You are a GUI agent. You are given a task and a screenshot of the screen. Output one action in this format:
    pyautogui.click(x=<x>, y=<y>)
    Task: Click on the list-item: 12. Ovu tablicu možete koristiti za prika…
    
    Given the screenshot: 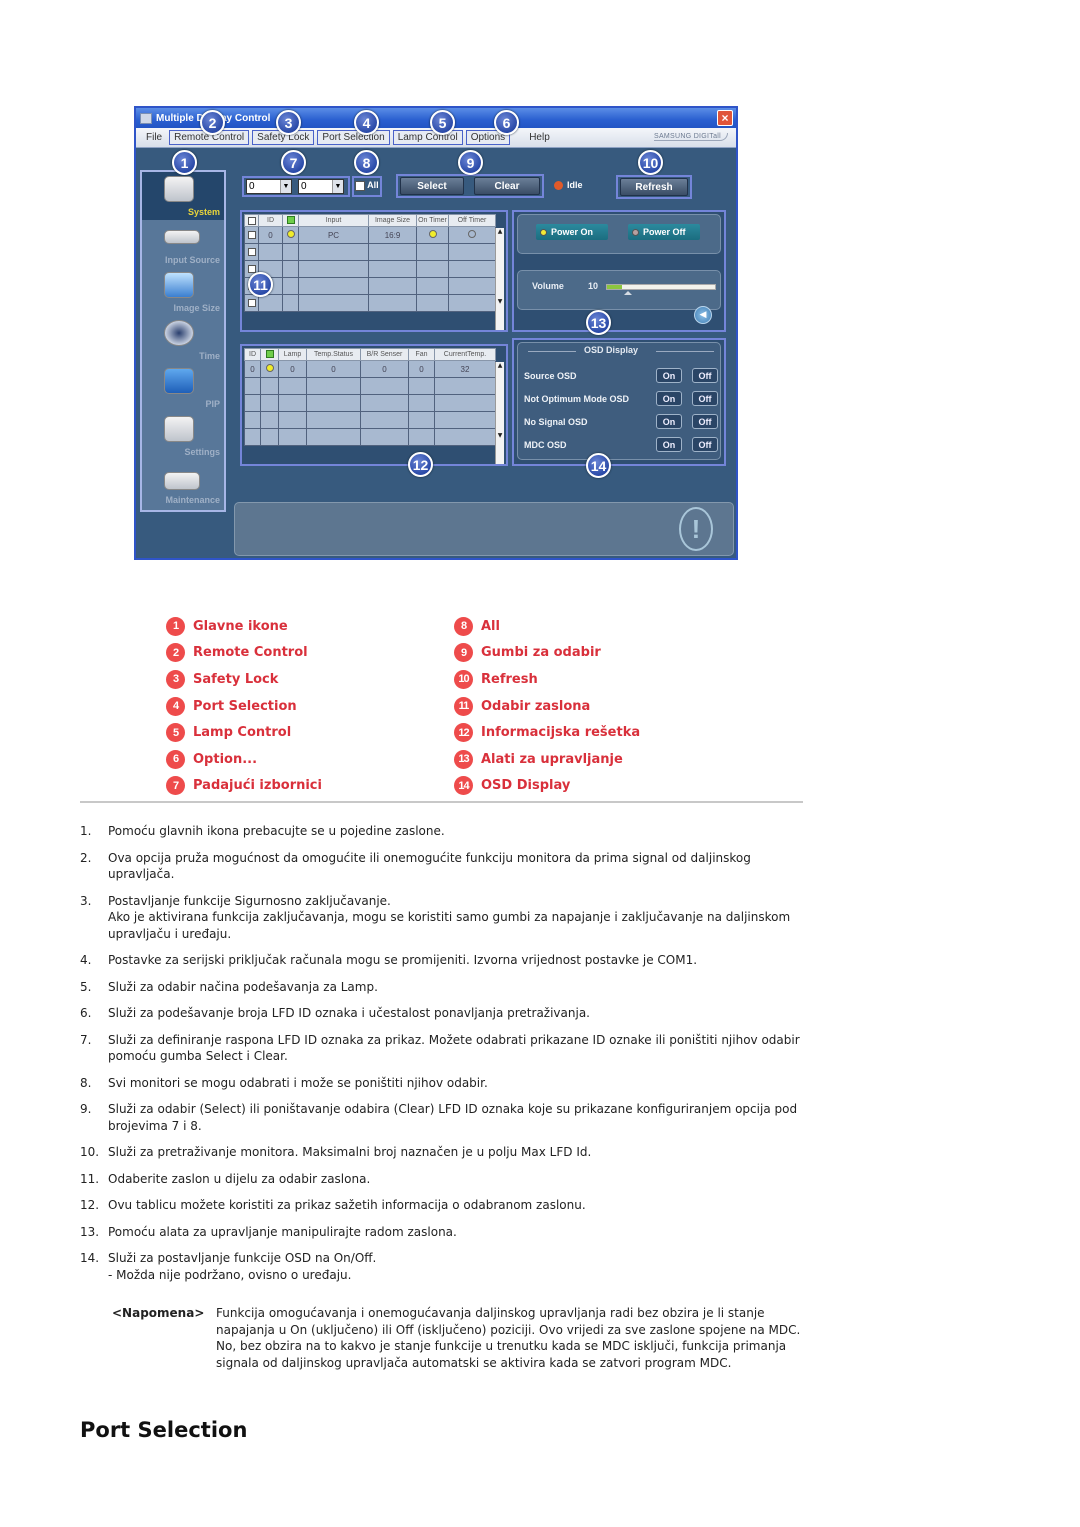 What is the action you would take?
    pyautogui.click(x=445, y=1205)
    